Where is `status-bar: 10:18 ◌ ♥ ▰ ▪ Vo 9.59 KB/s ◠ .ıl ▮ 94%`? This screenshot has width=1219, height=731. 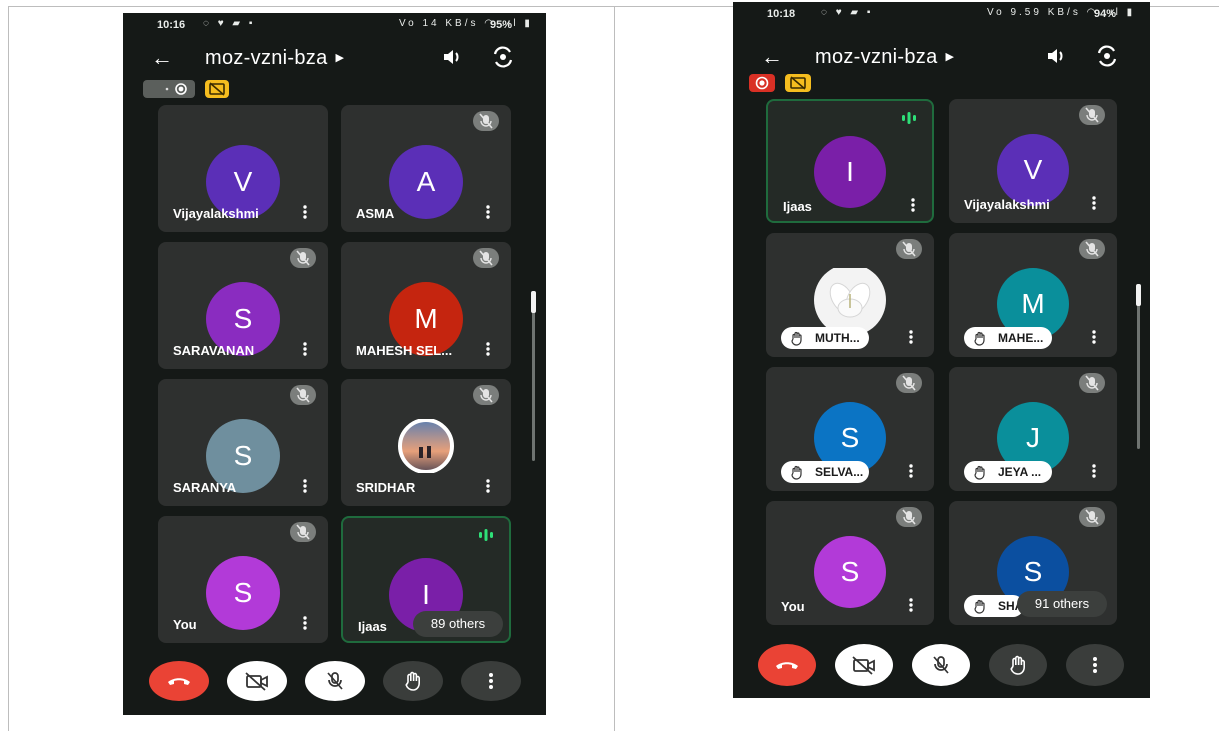 status-bar: 10:18 ◌ ♥ ▰ ▪ Vo 9.59 KB/s ◠ .ıl ▮ 94% is located at coordinates (941, 15).